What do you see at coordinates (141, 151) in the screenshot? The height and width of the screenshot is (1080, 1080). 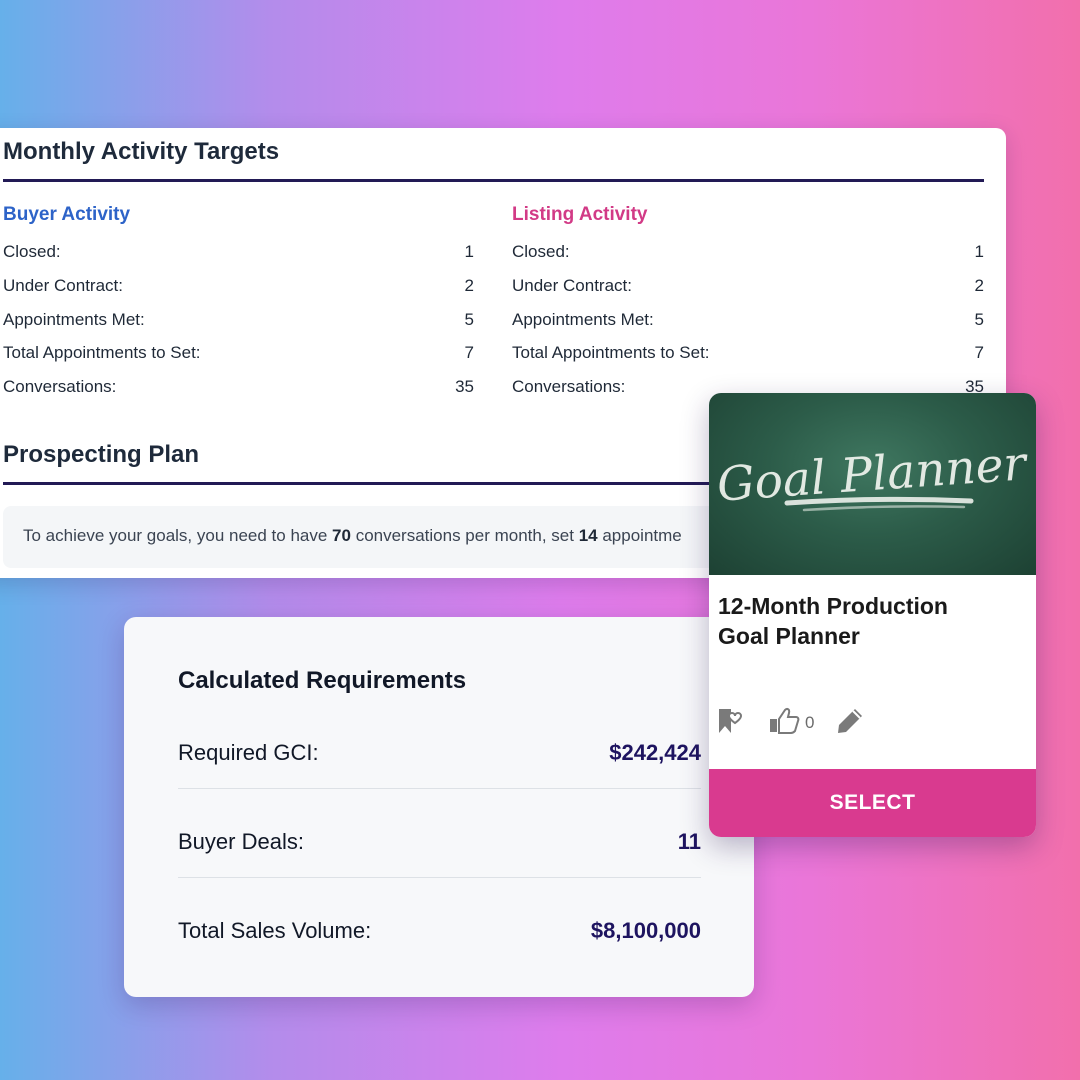 I see `monthly-activity-targets-title: Monthly Activity Targets` at bounding box center [141, 151].